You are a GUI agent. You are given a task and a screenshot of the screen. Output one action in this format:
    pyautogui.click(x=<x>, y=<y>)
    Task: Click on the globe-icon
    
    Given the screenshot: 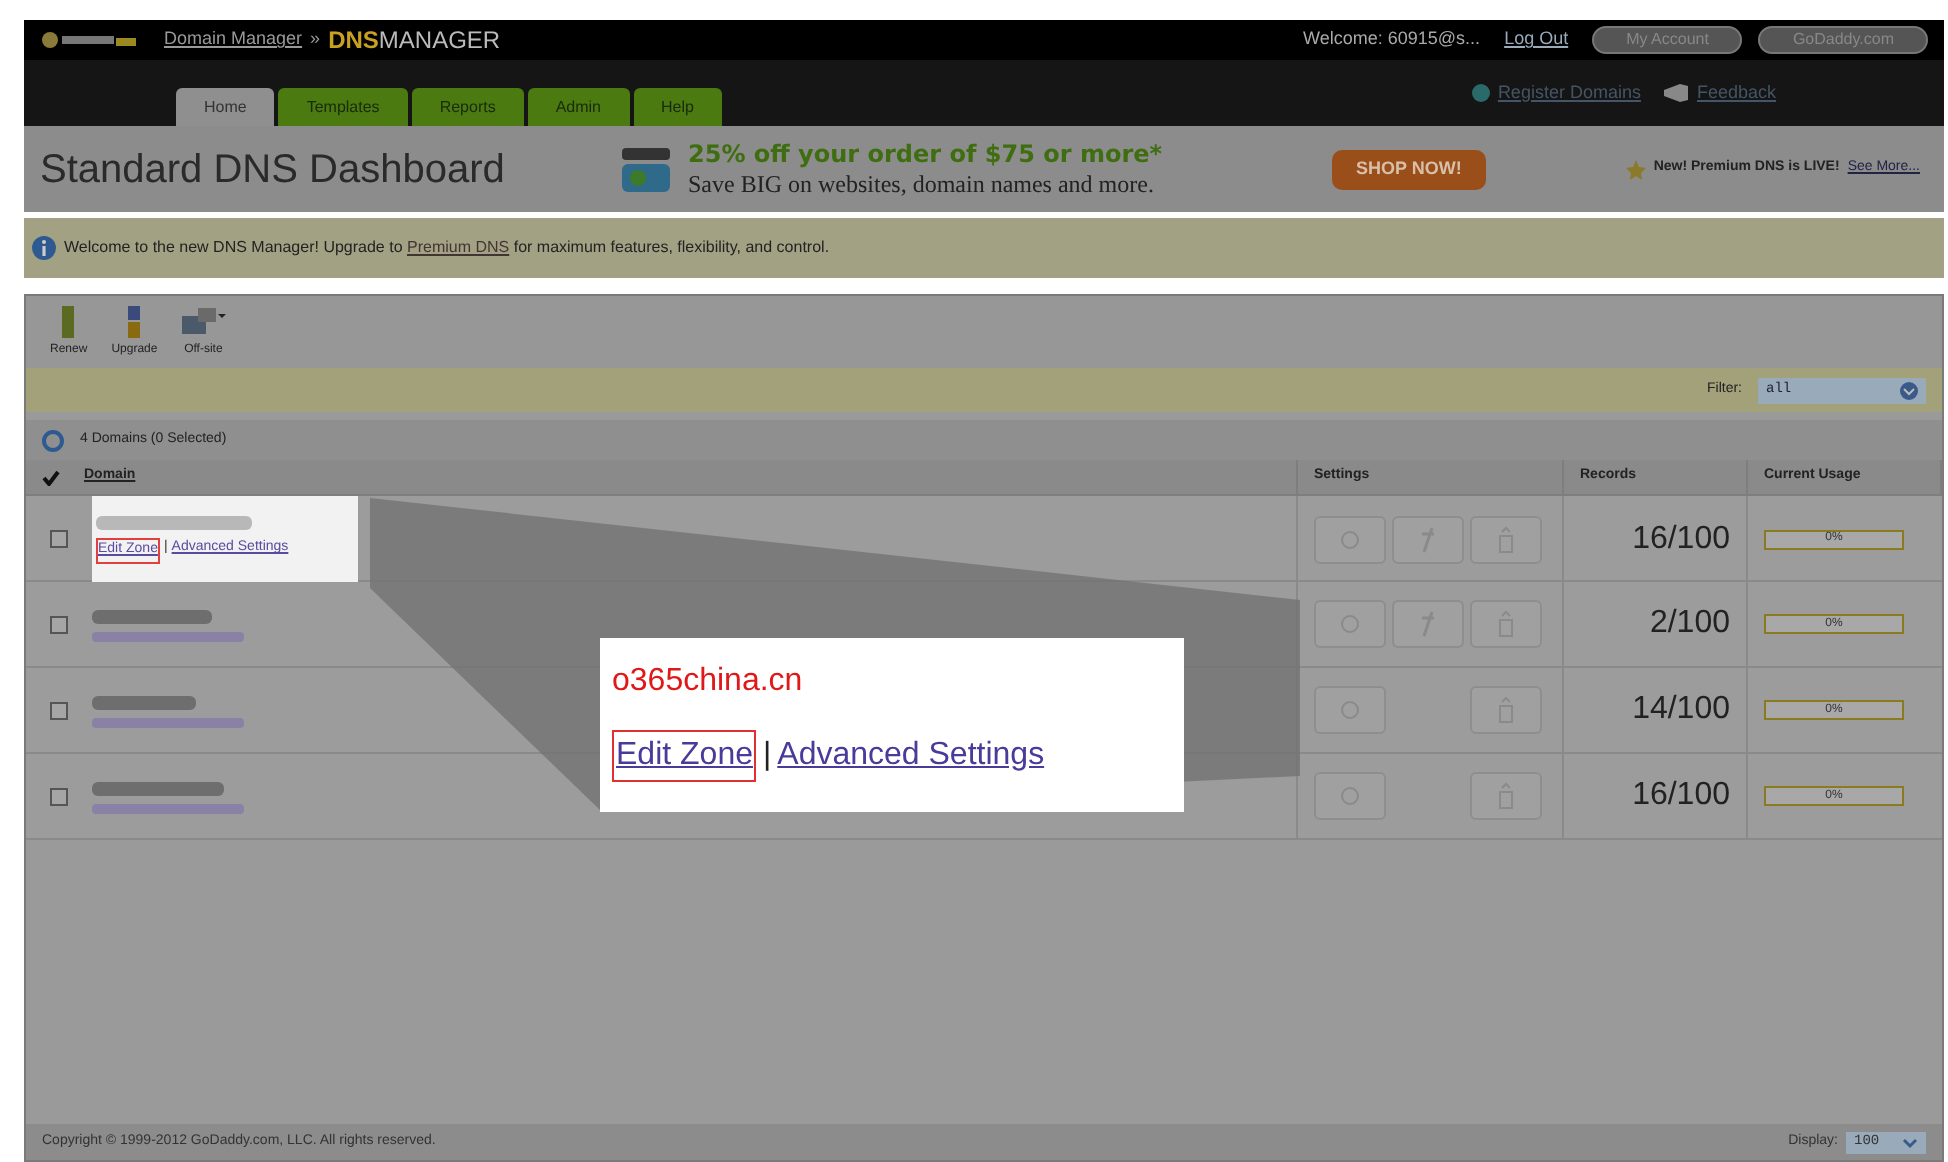 What is the action you would take?
    pyautogui.click(x=1480, y=93)
    